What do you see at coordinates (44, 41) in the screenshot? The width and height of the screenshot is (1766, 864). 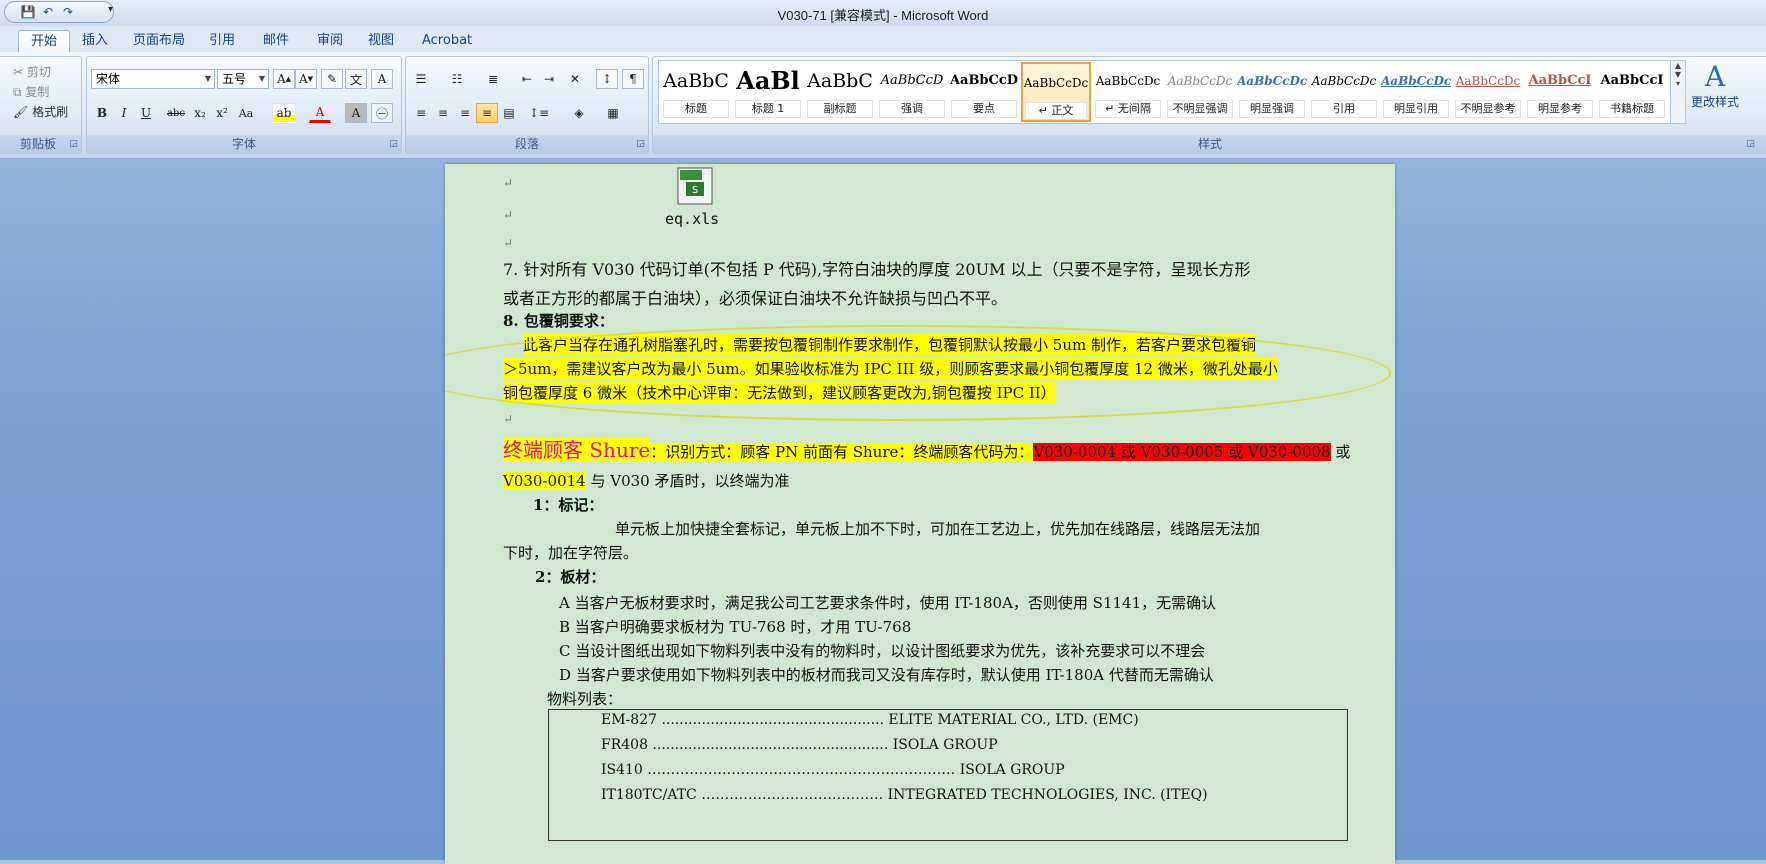 I see `tab-home: 开始` at bounding box center [44, 41].